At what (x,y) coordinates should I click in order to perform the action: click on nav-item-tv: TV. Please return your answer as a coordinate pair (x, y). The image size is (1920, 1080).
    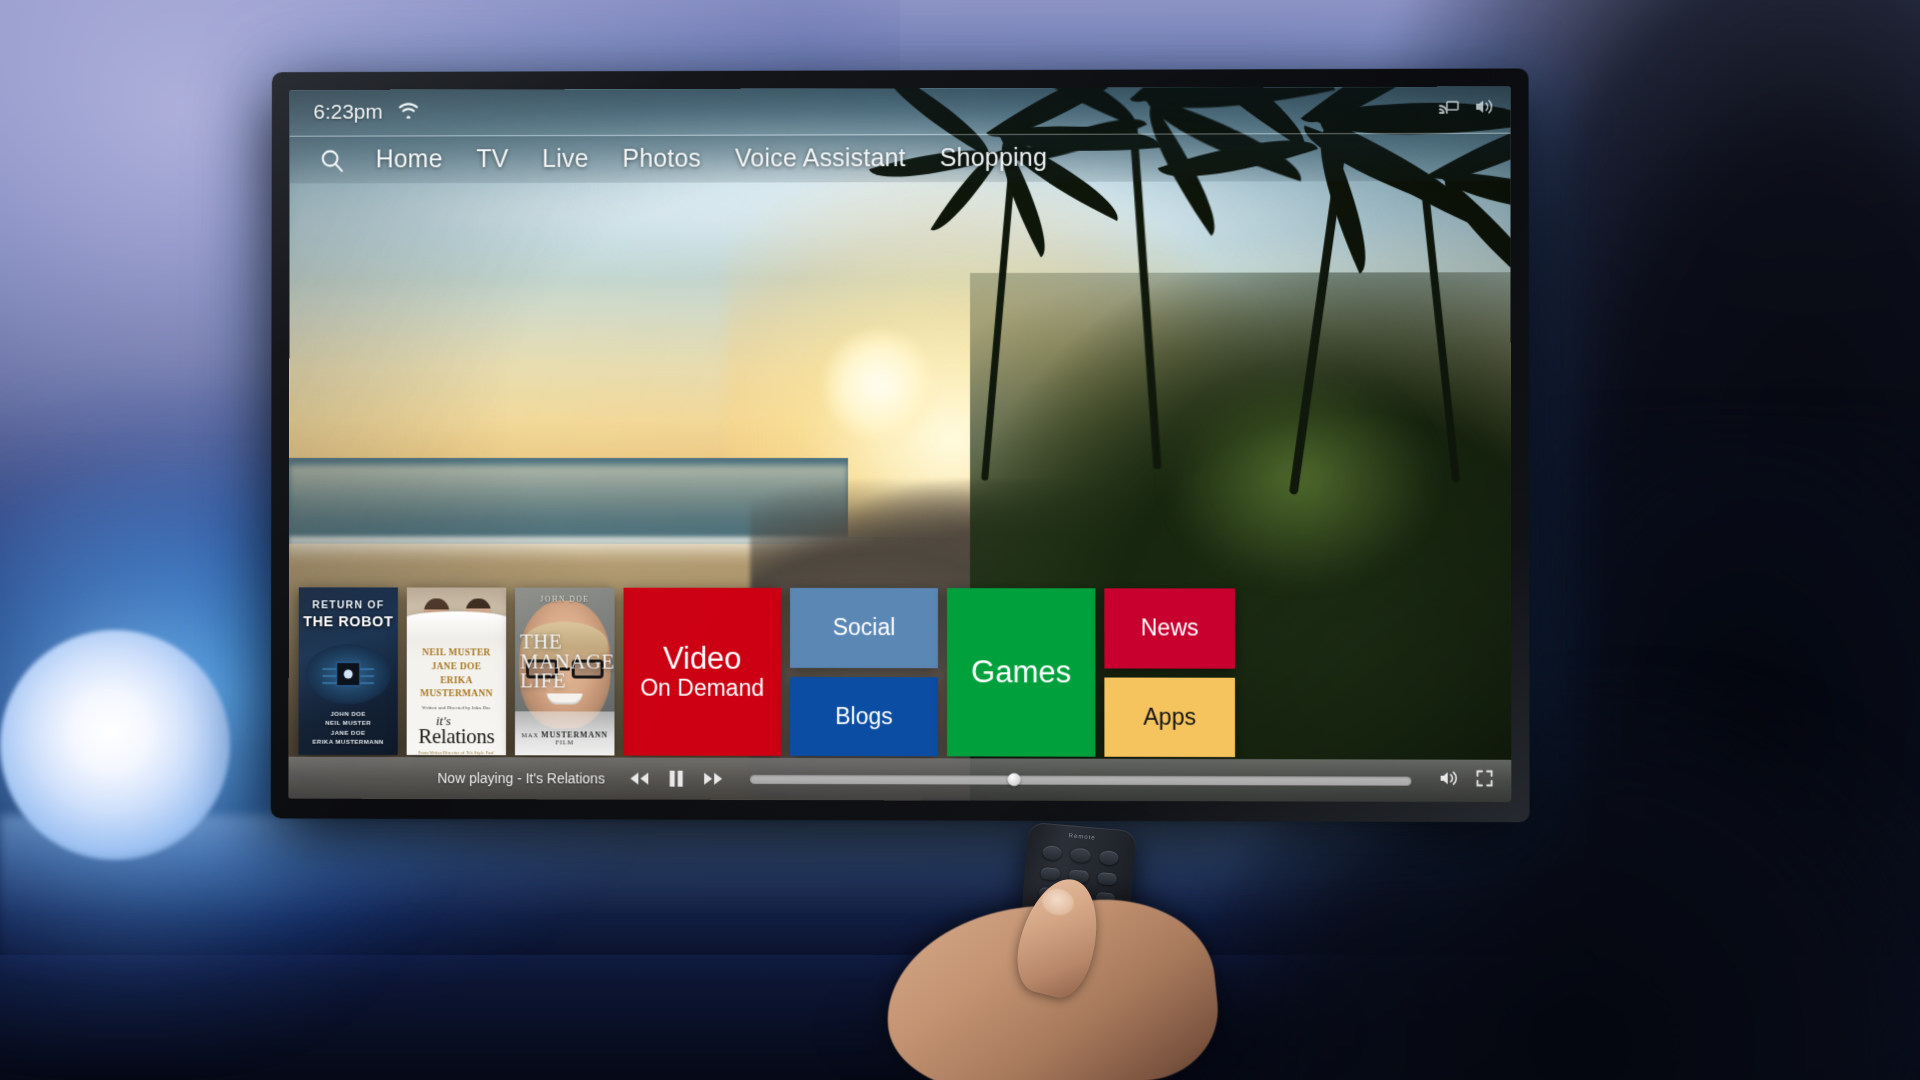
    Looking at the image, I should click on (492, 159).